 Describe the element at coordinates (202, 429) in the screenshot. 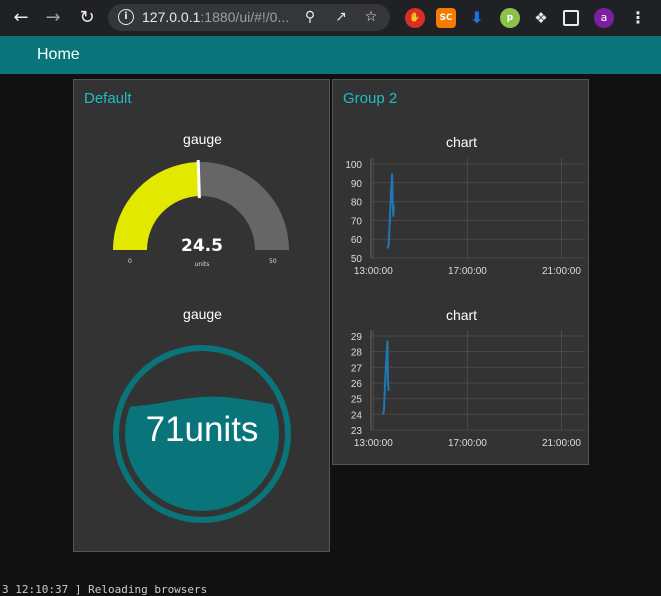

I see `level-gauge-value: 71units` at that location.